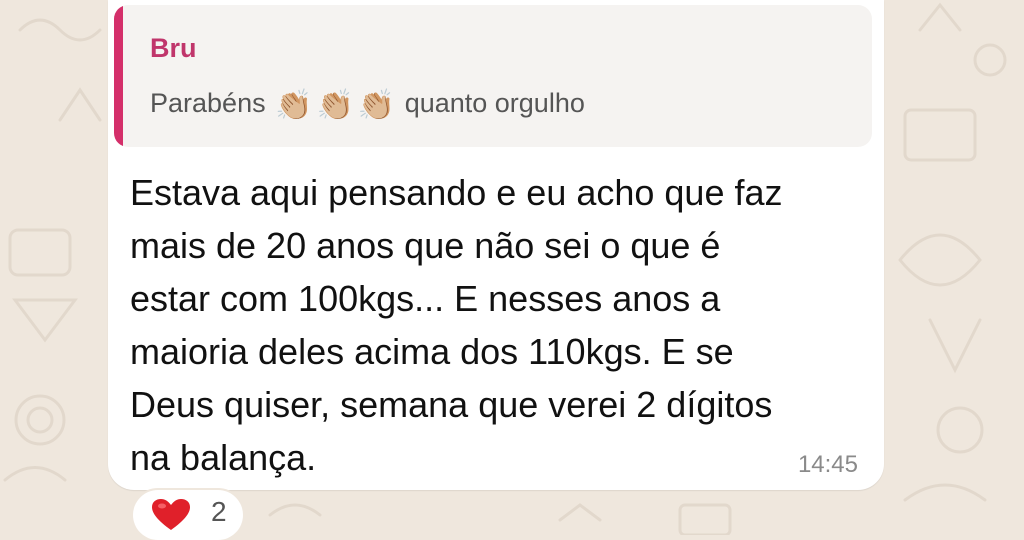 Image resolution: width=1024 pixels, height=540 pixels. I want to click on clapping-hands-emoji-1: 👏🏼, so click(294, 105).